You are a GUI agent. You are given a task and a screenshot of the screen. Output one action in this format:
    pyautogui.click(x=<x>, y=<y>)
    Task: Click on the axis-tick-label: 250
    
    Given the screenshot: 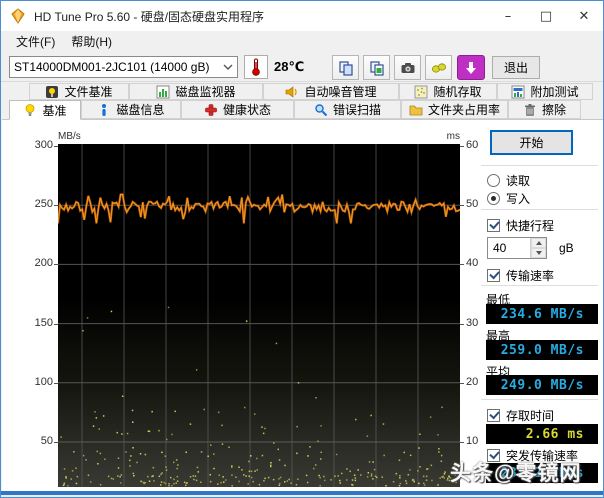 What is the action you would take?
    pyautogui.click(x=43, y=204)
    